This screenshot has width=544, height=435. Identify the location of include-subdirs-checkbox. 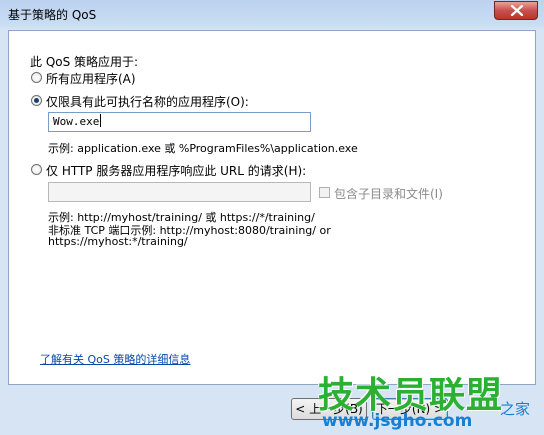
(324, 192).